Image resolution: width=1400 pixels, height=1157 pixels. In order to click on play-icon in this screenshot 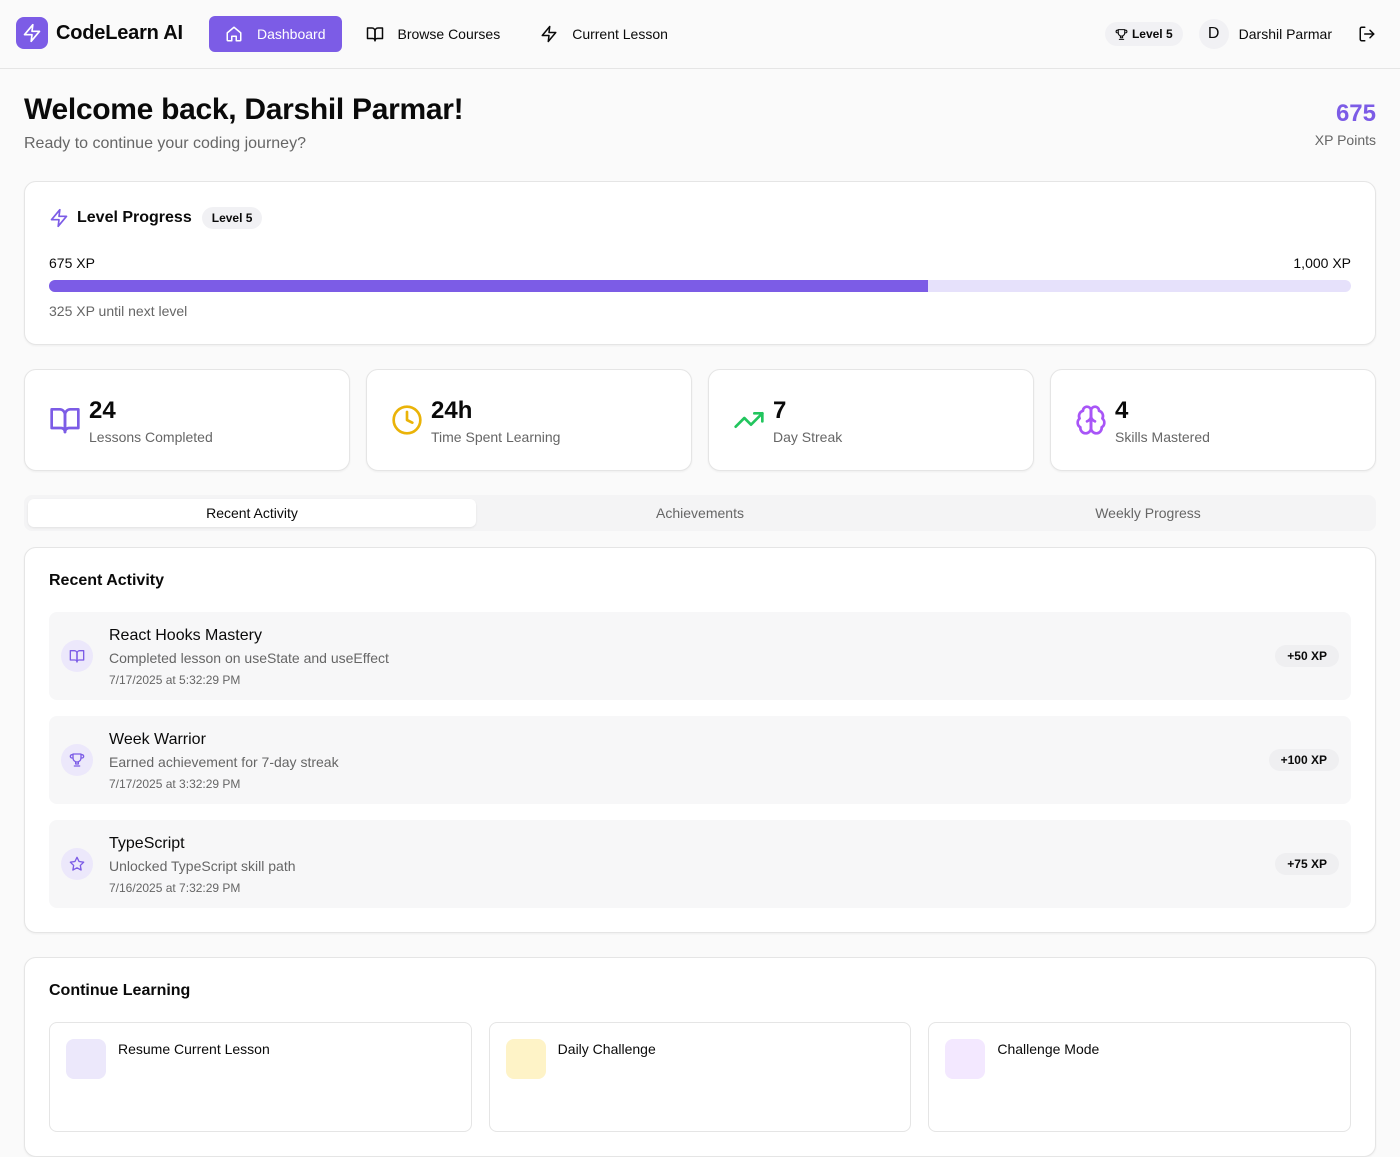, I will do `click(86, 1059)`.